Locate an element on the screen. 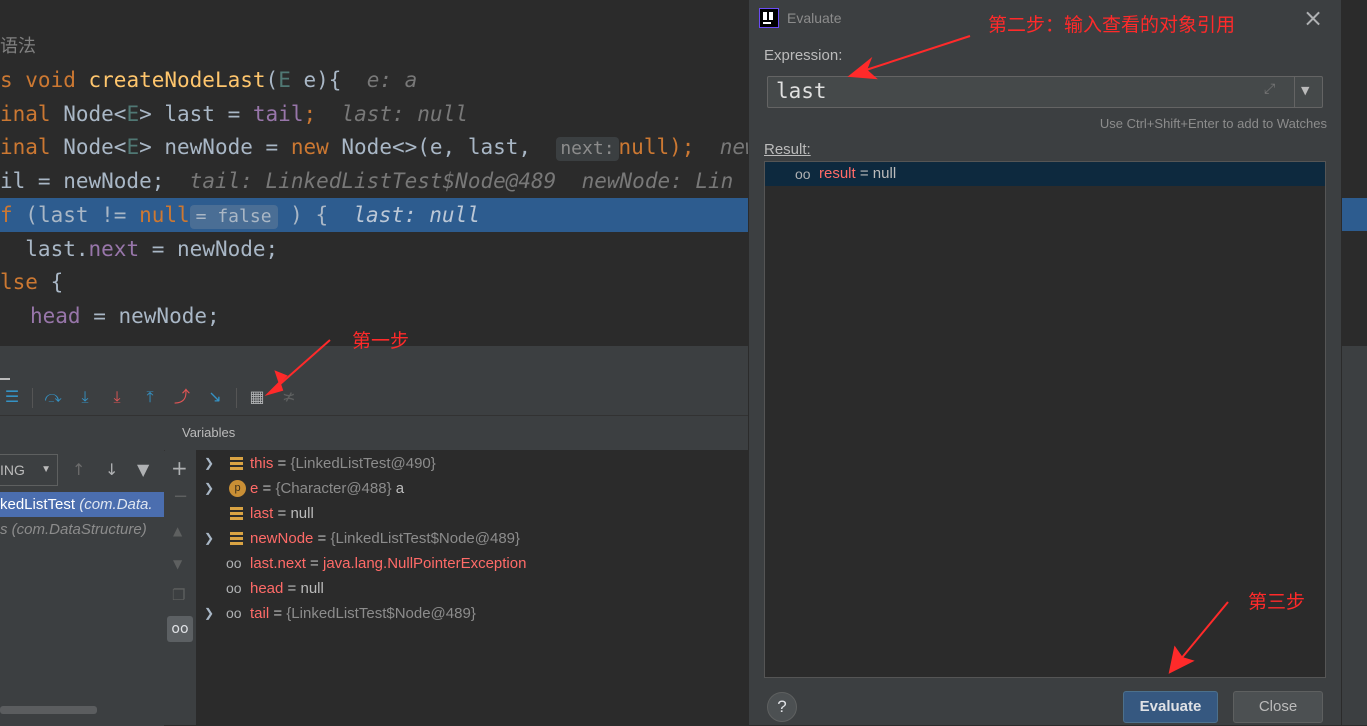 The height and width of the screenshot is (726, 1367). step1-annotation: 第一步 is located at coordinates (381, 341).